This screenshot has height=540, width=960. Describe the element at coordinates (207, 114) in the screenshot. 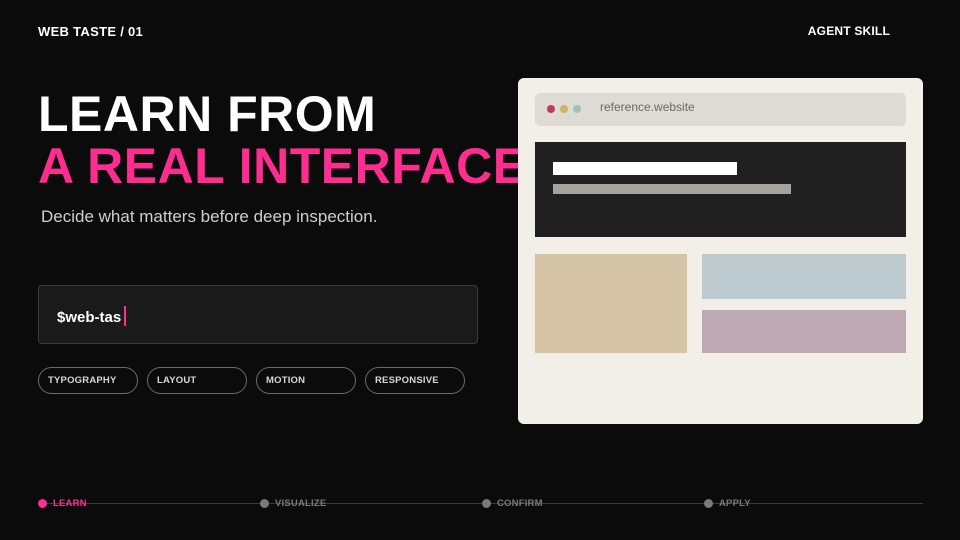

I see `hero-title-line-1: LEARN FROM` at that location.